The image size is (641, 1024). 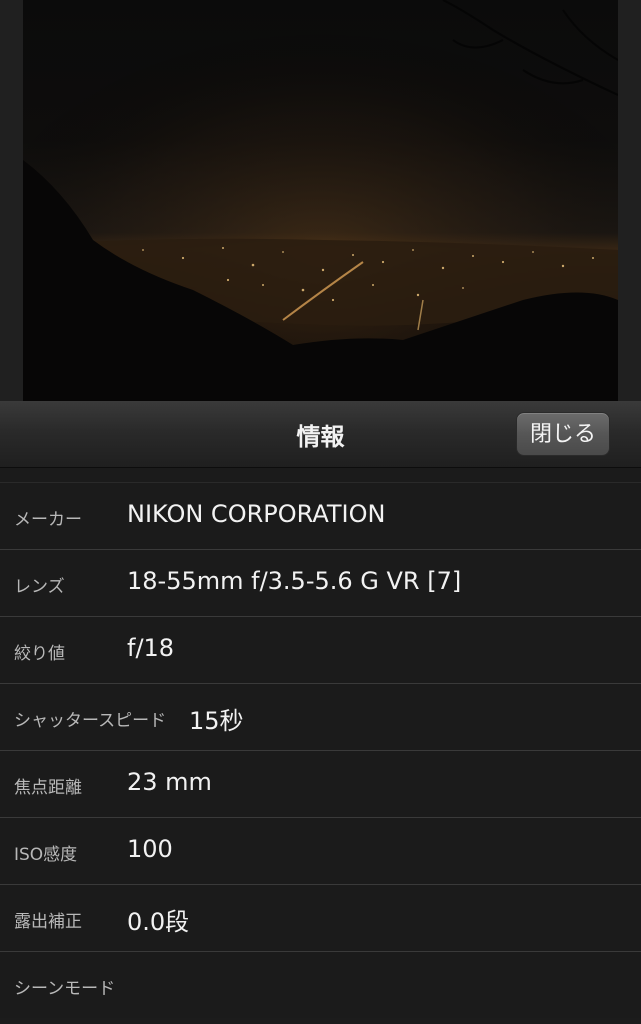 I want to click on row-label: 露出補正, so click(x=48, y=922).